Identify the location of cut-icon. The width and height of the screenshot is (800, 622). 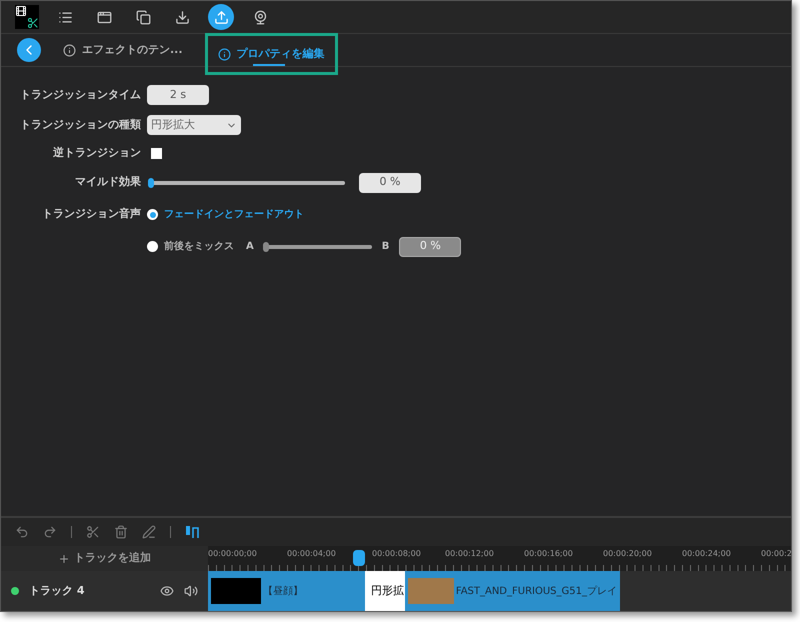
(93, 532).